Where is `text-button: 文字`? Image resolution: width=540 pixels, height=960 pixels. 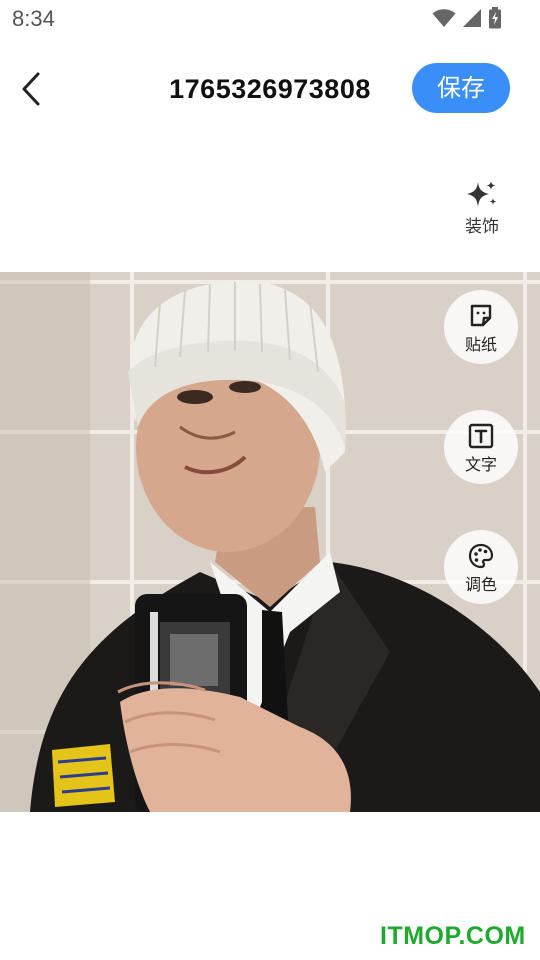 text-button: 文字 is located at coordinates (481, 447).